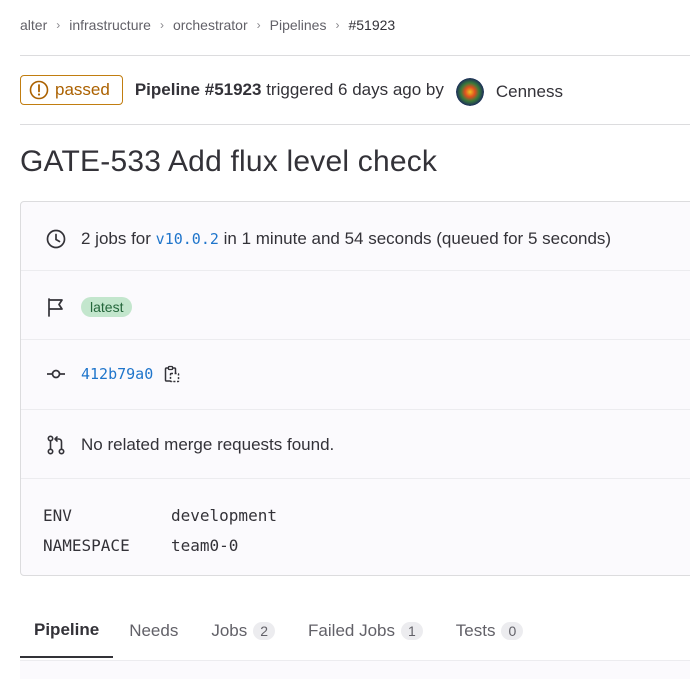 The image size is (690, 679). I want to click on variable-key: ENV, so click(57, 515).